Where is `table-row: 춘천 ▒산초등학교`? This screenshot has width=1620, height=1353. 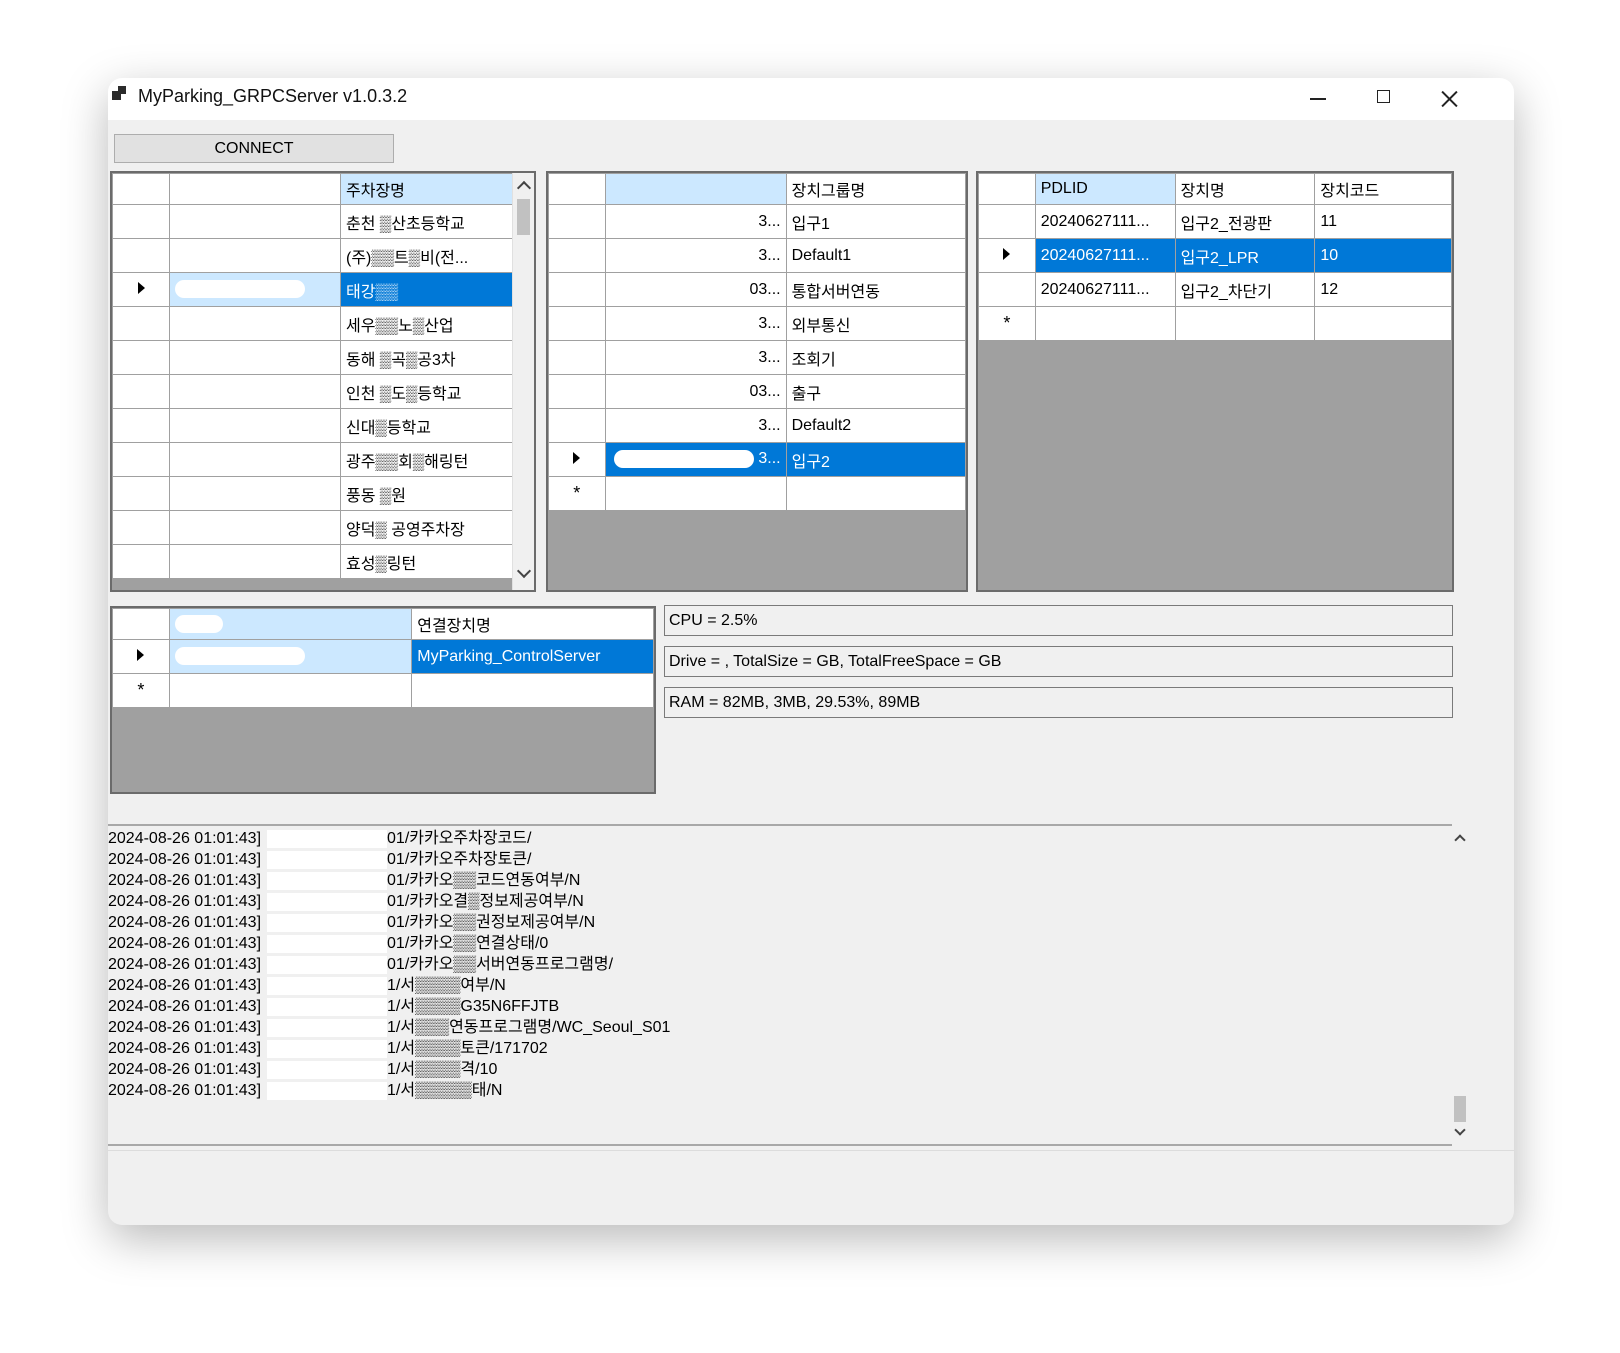 table-row: 춘천 ▒산초등학교 is located at coordinates (312, 221).